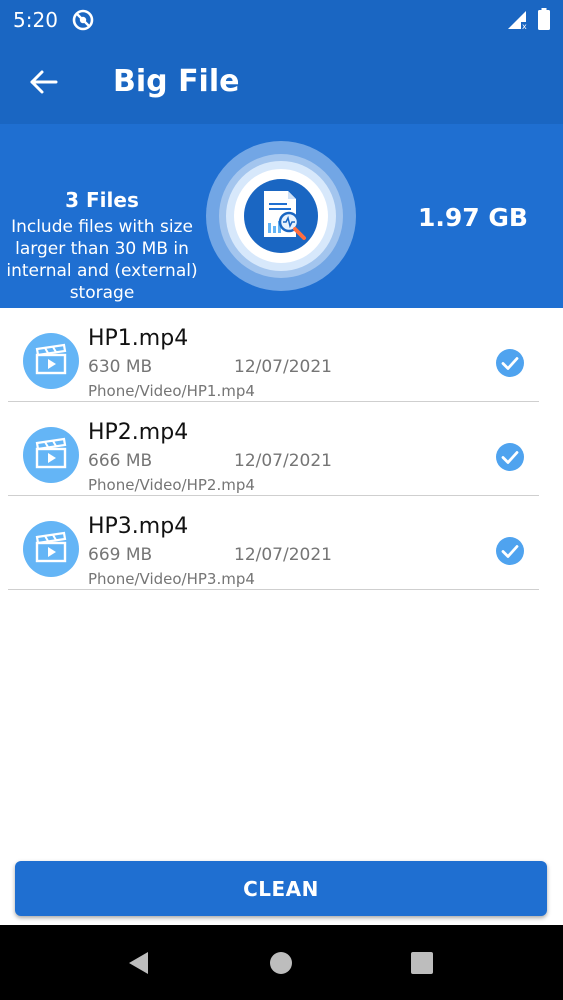  I want to click on file-size: 669 MB, so click(120, 555).